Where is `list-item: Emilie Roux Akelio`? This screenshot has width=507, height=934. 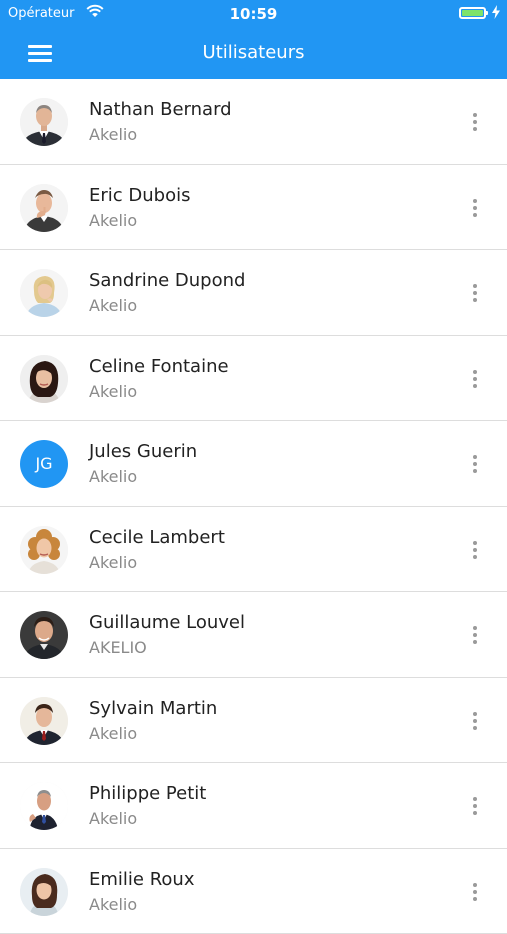 list-item: Emilie Roux Akelio is located at coordinates (253, 891).